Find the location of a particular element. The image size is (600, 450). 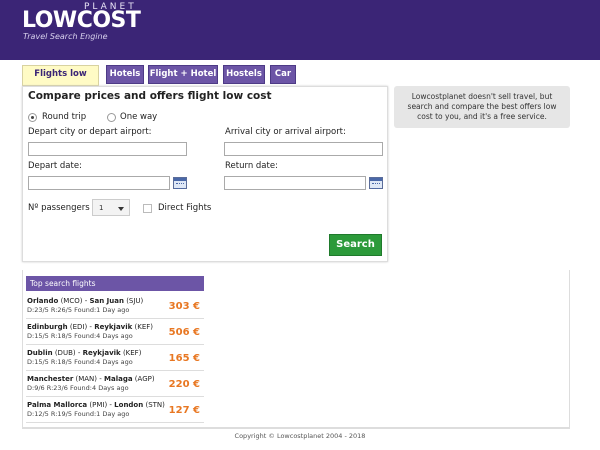

return-date-label: Return date: is located at coordinates (251, 166).